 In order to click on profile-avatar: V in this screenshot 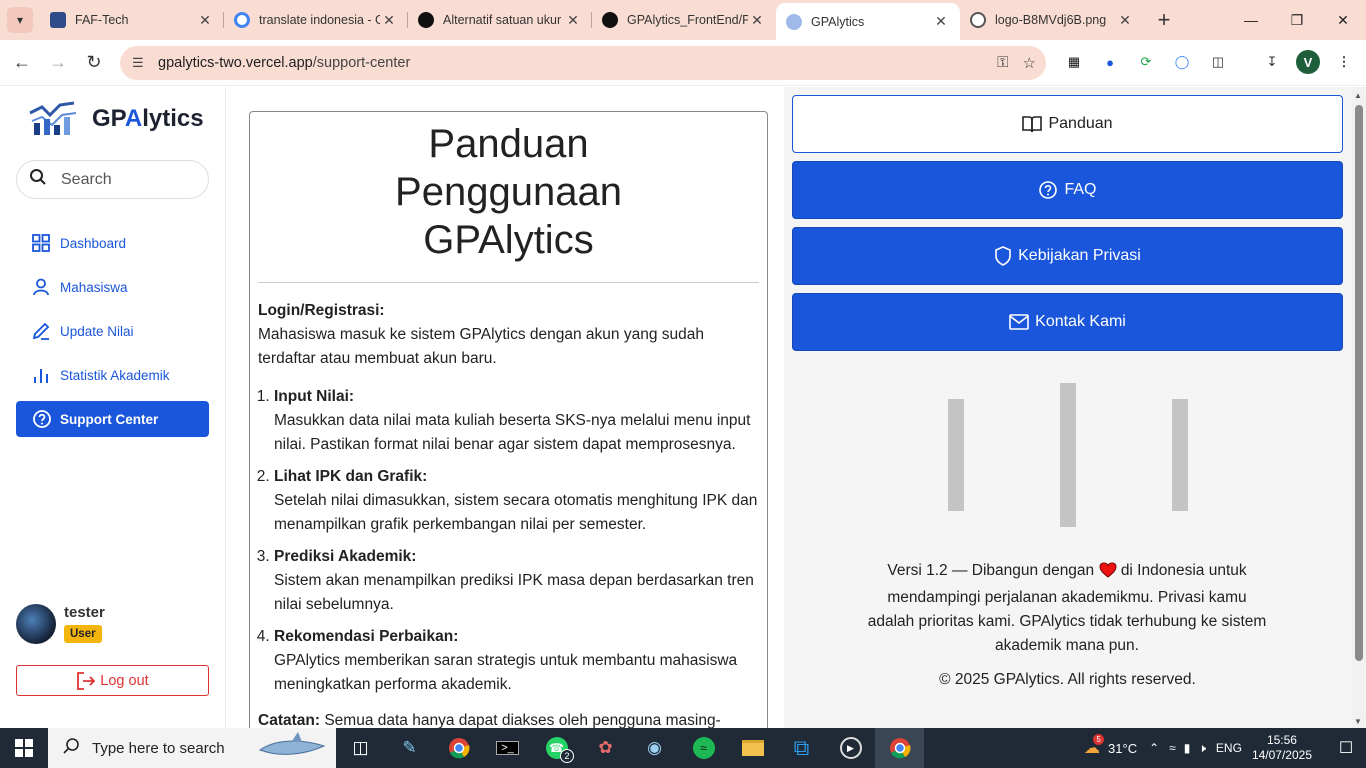, I will do `click(1308, 62)`.